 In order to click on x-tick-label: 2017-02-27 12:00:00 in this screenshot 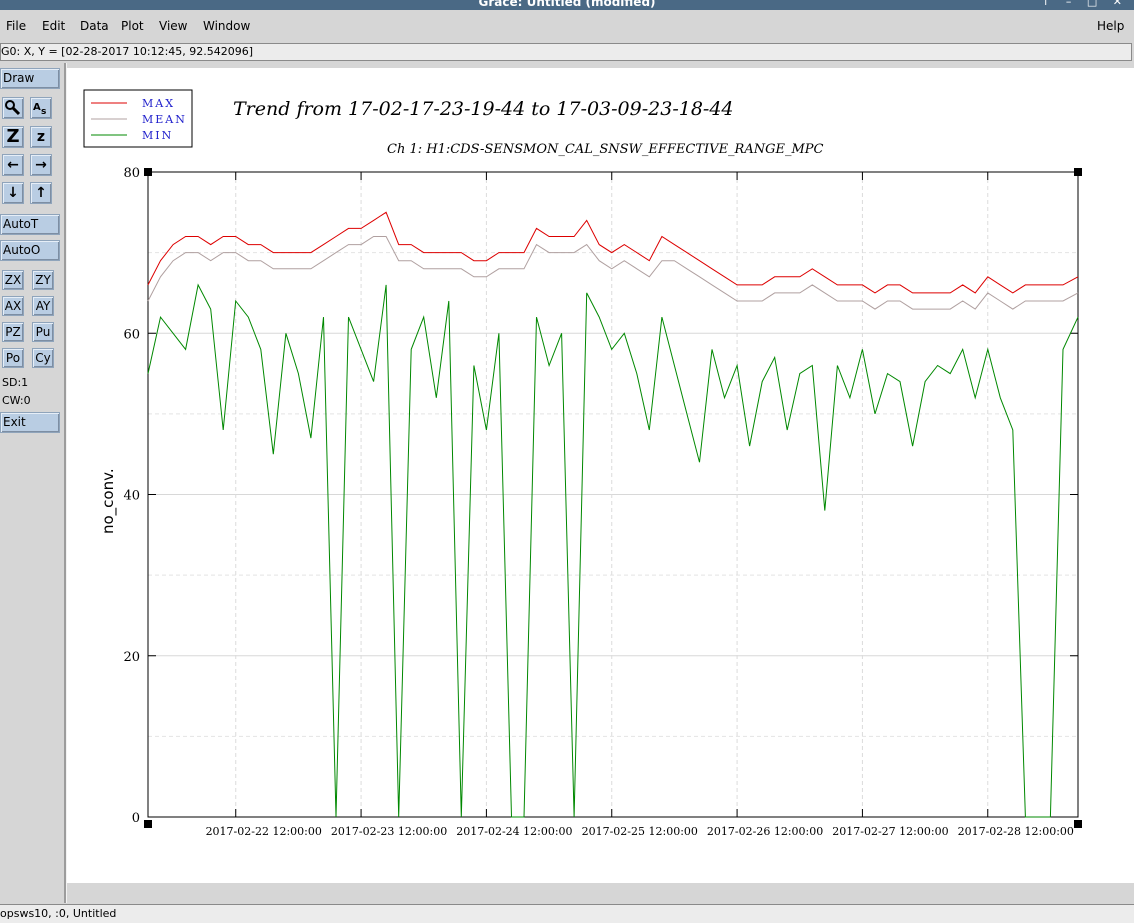, I will do `click(890, 831)`.